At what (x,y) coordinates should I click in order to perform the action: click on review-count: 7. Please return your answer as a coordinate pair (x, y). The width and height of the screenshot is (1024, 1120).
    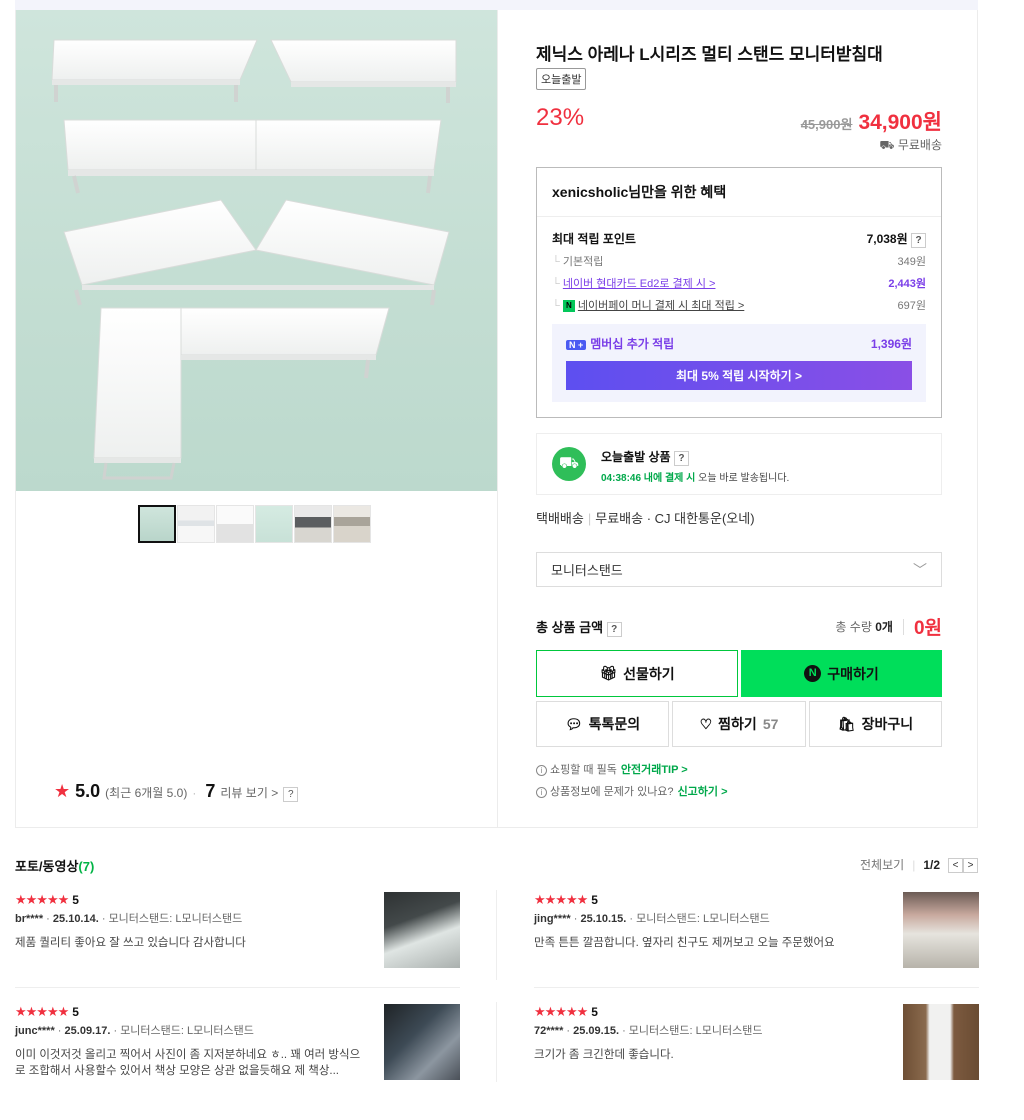
    Looking at the image, I should click on (210, 791).